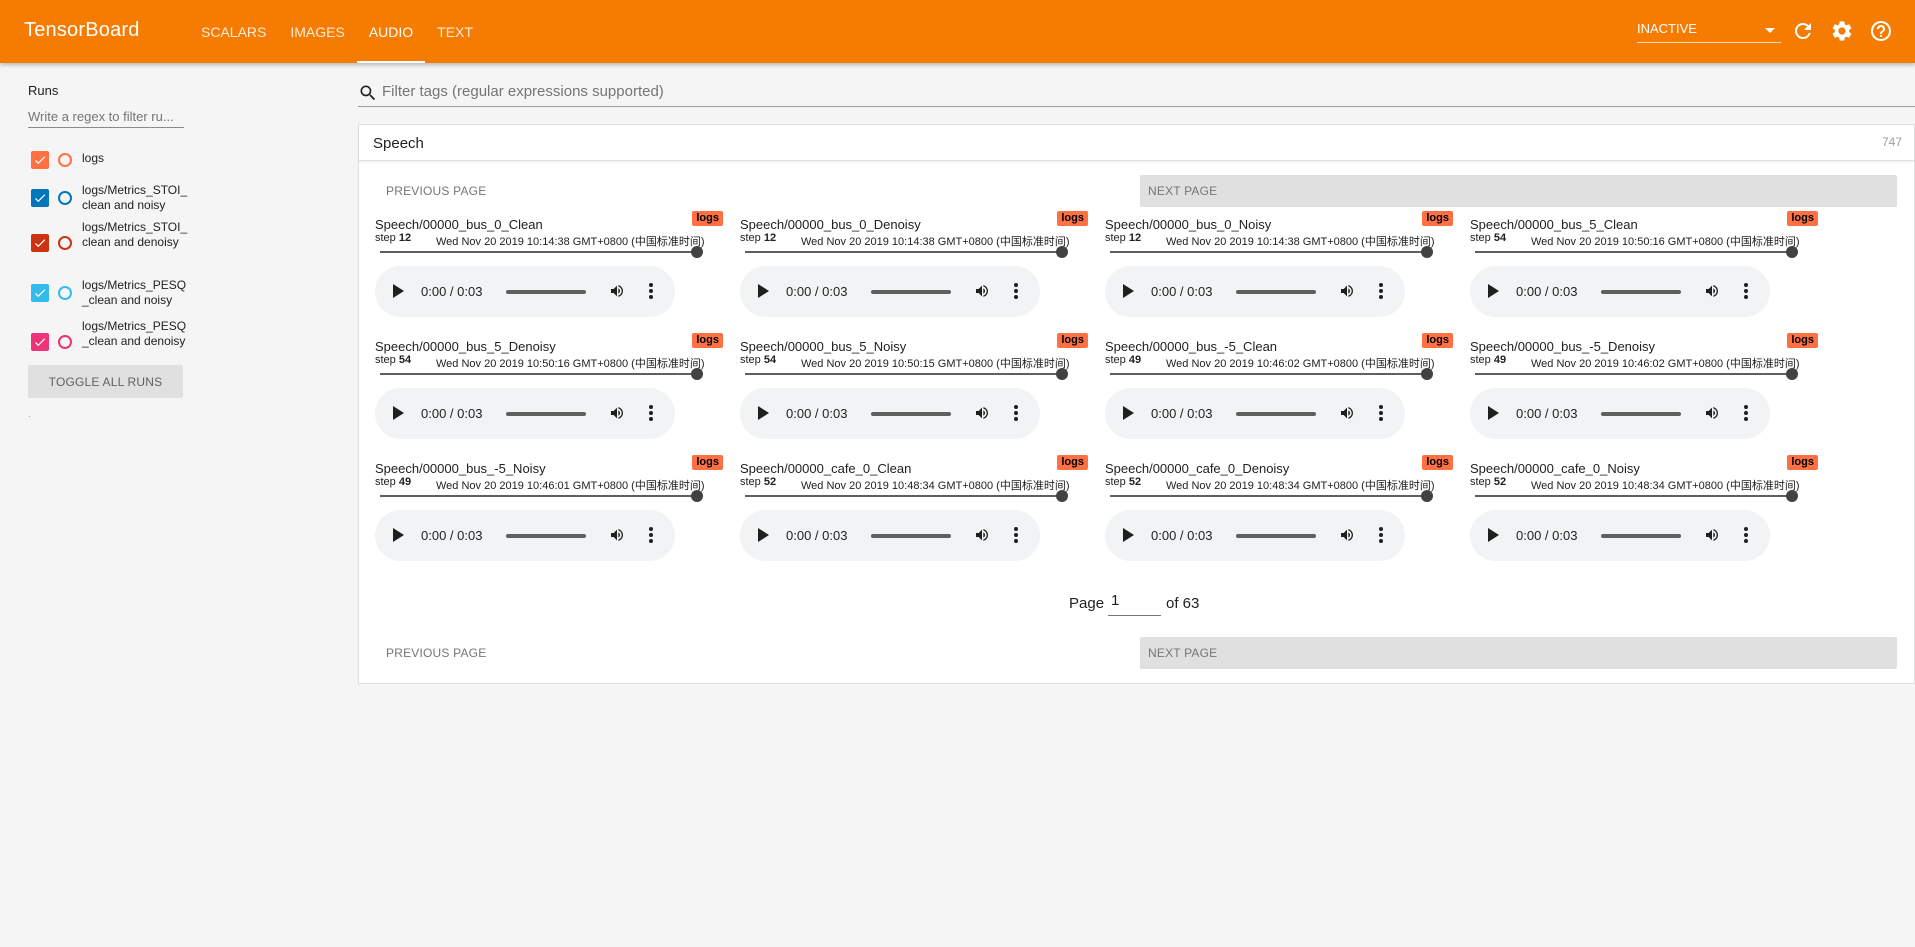 The width and height of the screenshot is (1915, 947). I want to click on toggle-all-runs-button: TOGGLE ALL RUNS, so click(105, 381).